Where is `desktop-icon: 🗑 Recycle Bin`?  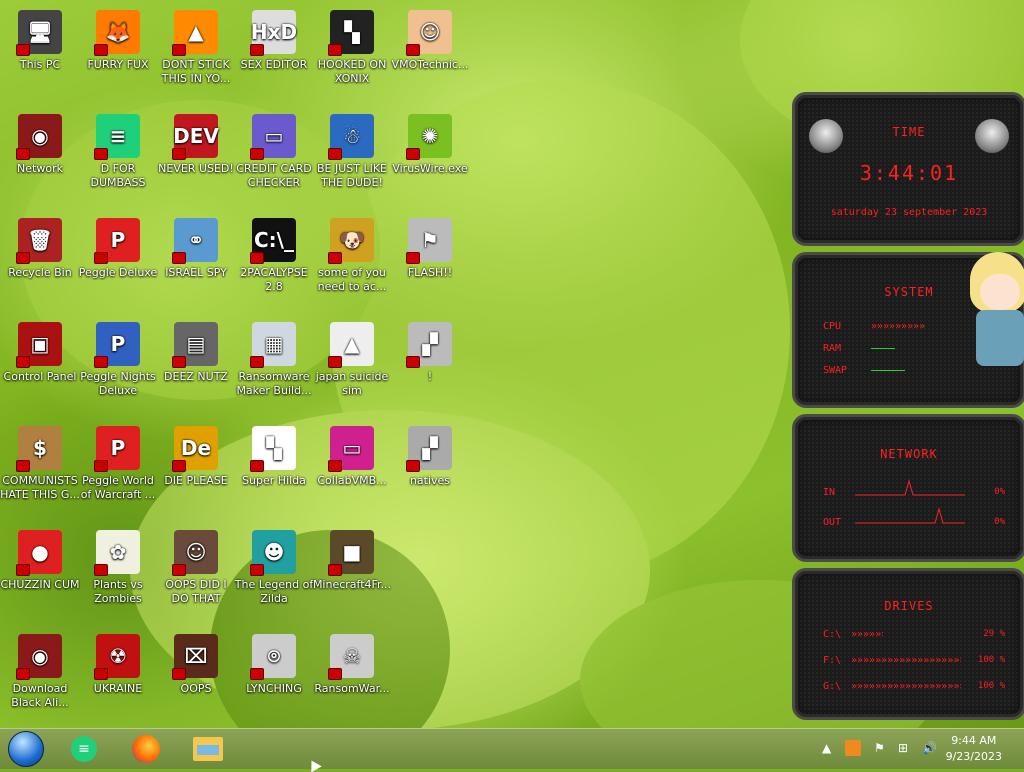 desktop-icon: 🗑 Recycle Bin is located at coordinates (40, 262).